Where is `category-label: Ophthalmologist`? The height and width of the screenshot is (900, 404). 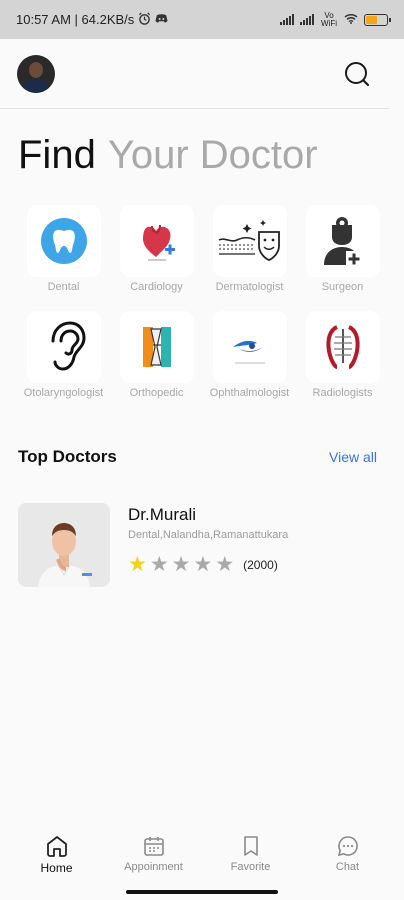
category-label: Ophthalmologist is located at coordinates (249, 393).